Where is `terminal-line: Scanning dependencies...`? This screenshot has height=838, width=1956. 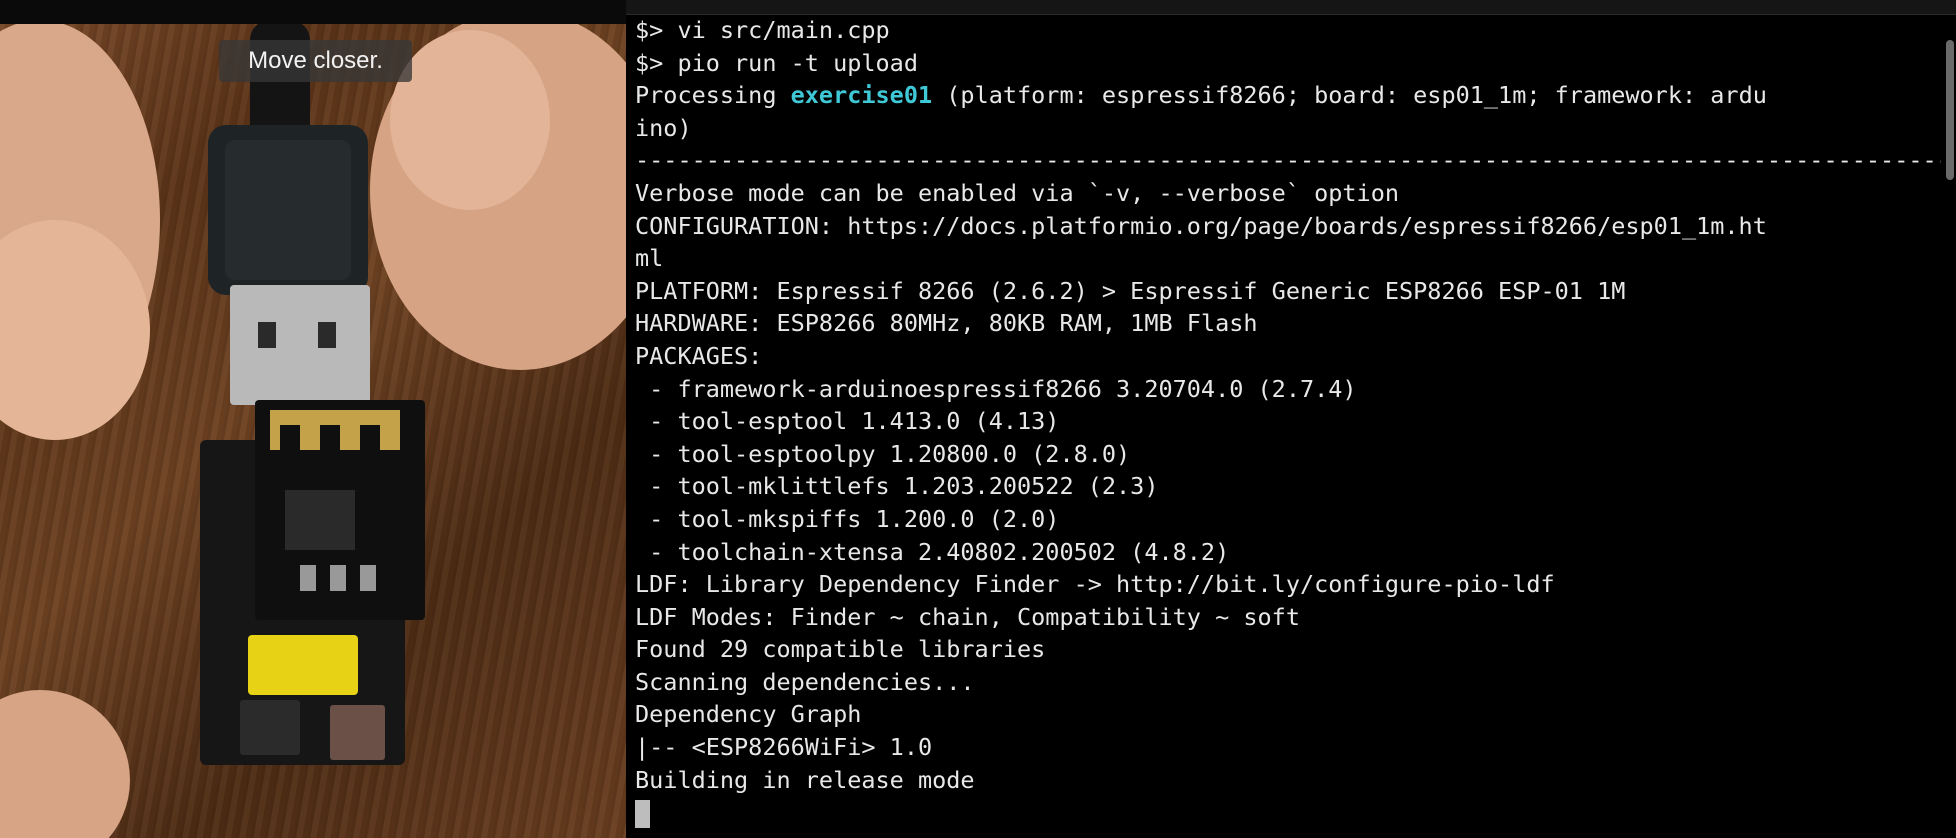 terminal-line: Scanning dependencies... is located at coordinates (805, 681).